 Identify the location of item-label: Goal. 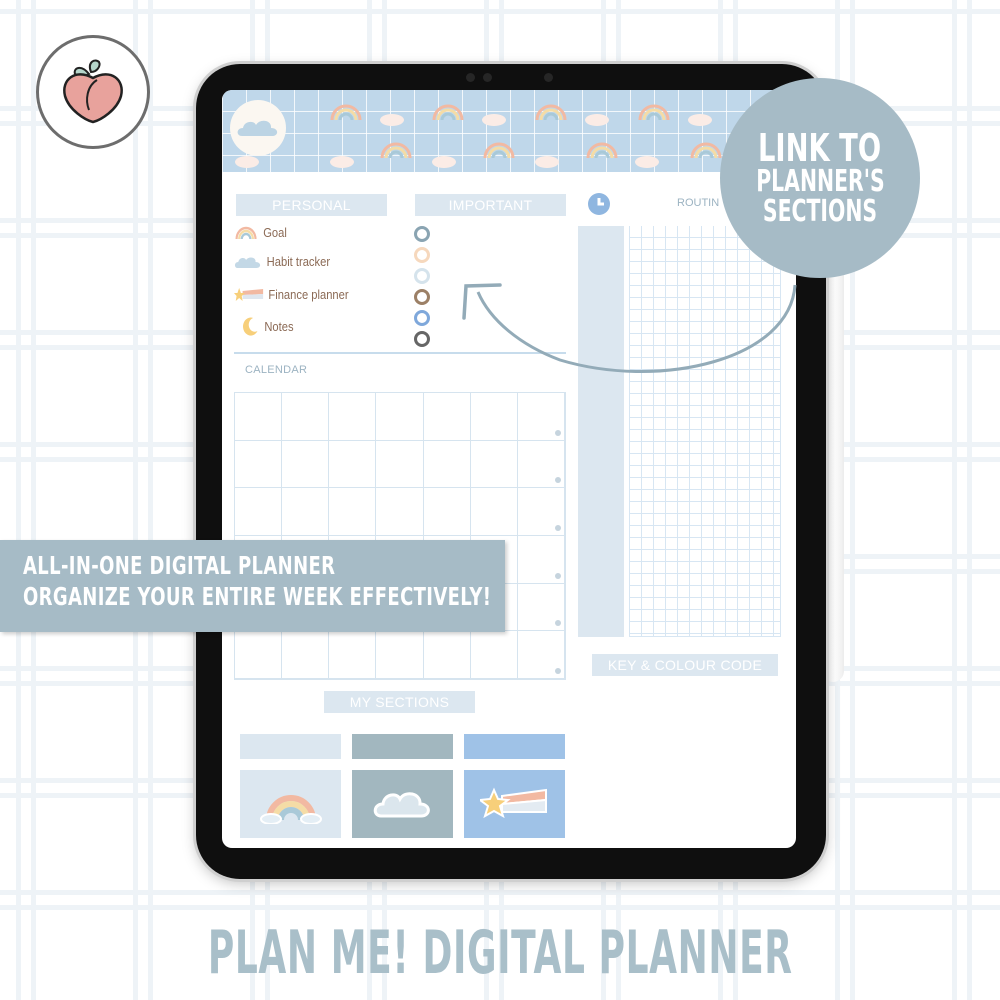
(275, 232).